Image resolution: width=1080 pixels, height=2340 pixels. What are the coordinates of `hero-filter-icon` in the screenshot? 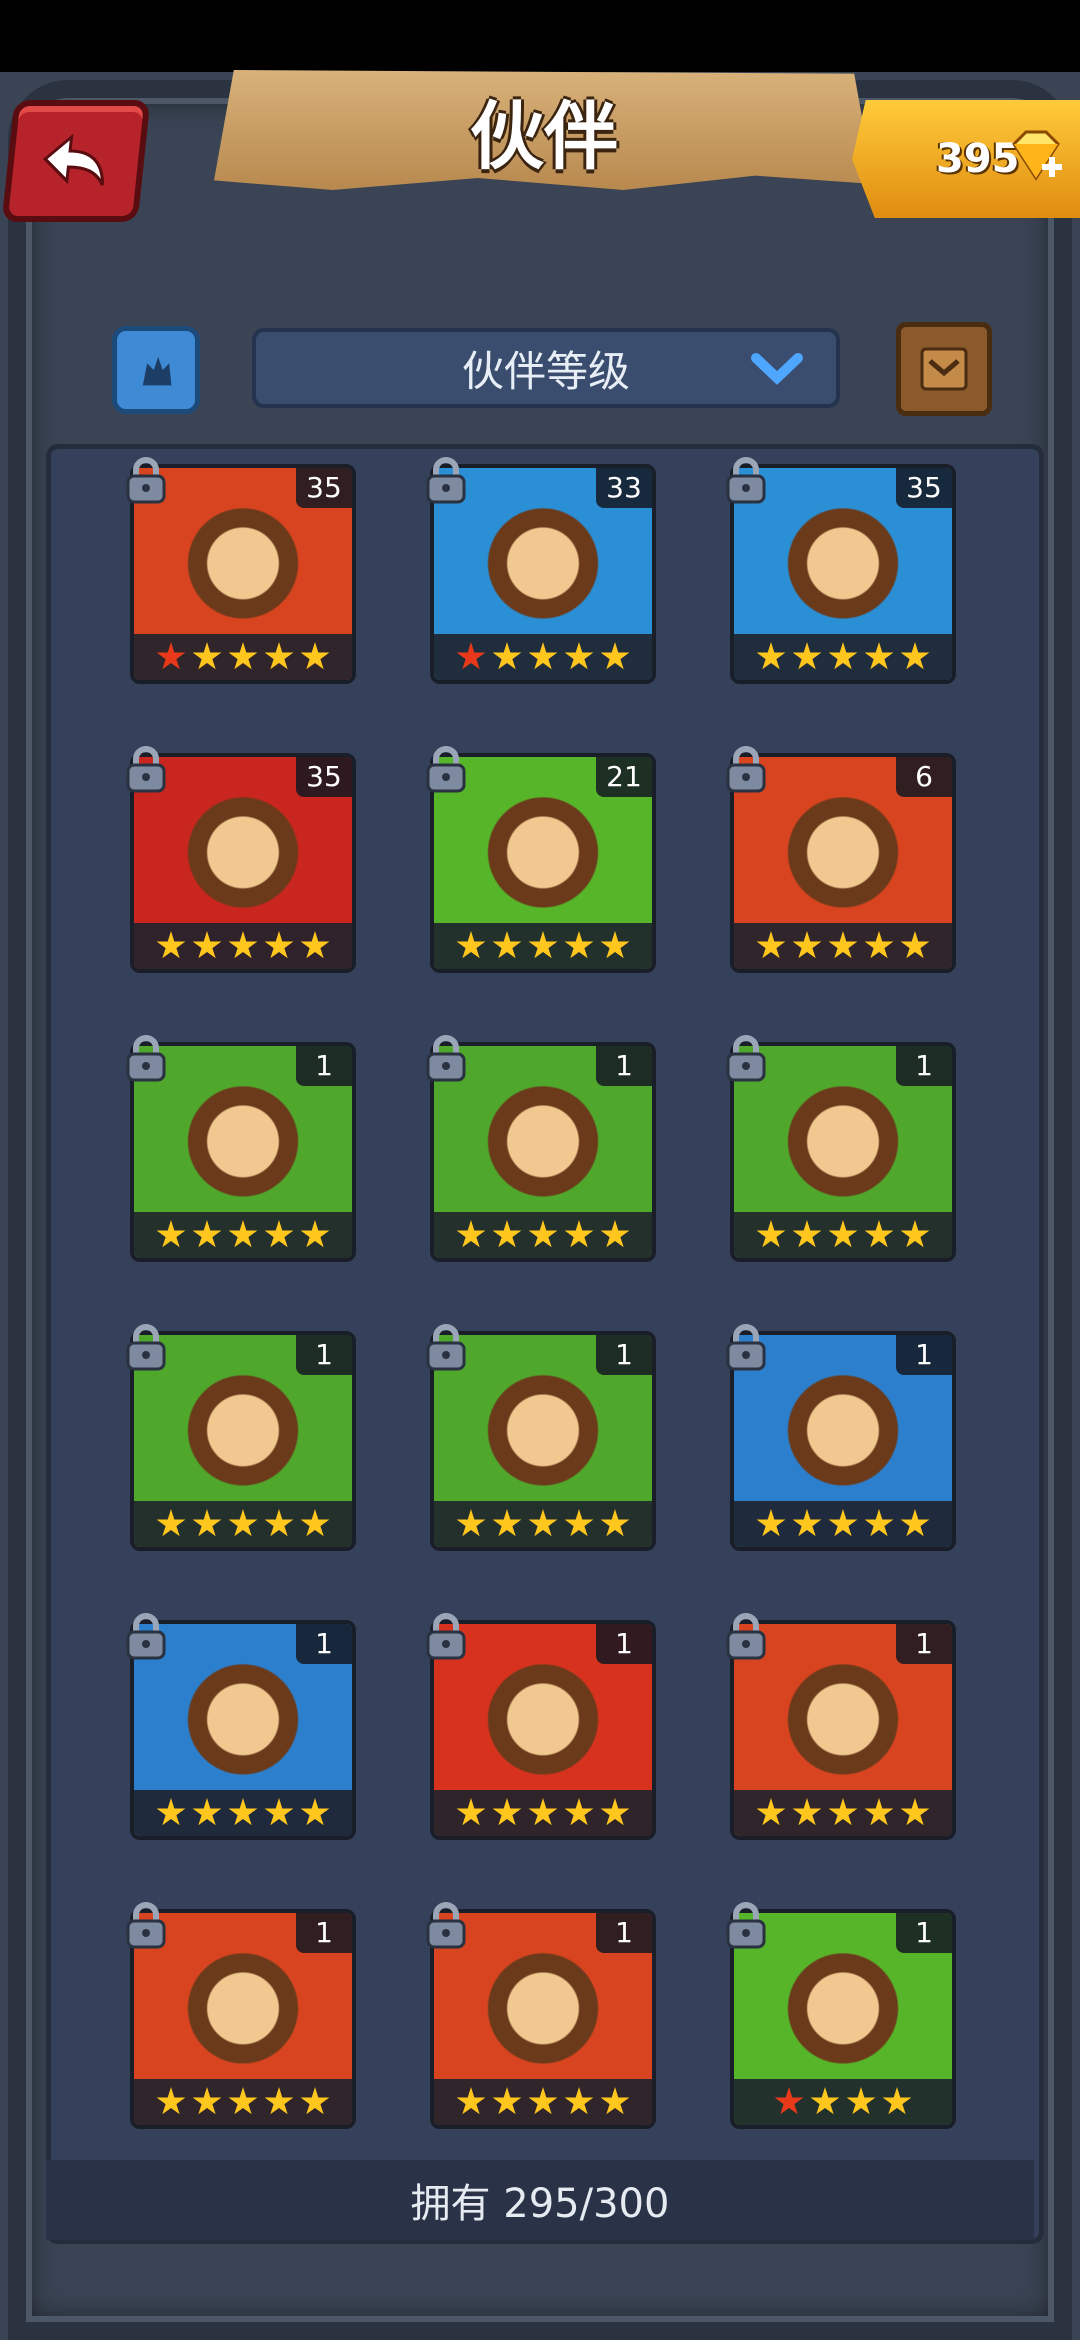 It's located at (157, 371).